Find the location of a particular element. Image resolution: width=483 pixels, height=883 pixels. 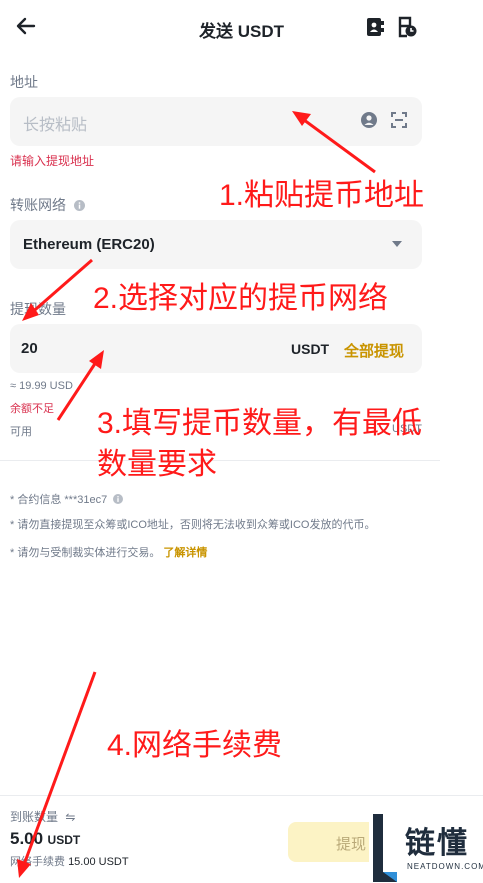

network-label-text: 转账网络 is located at coordinates (38, 205).